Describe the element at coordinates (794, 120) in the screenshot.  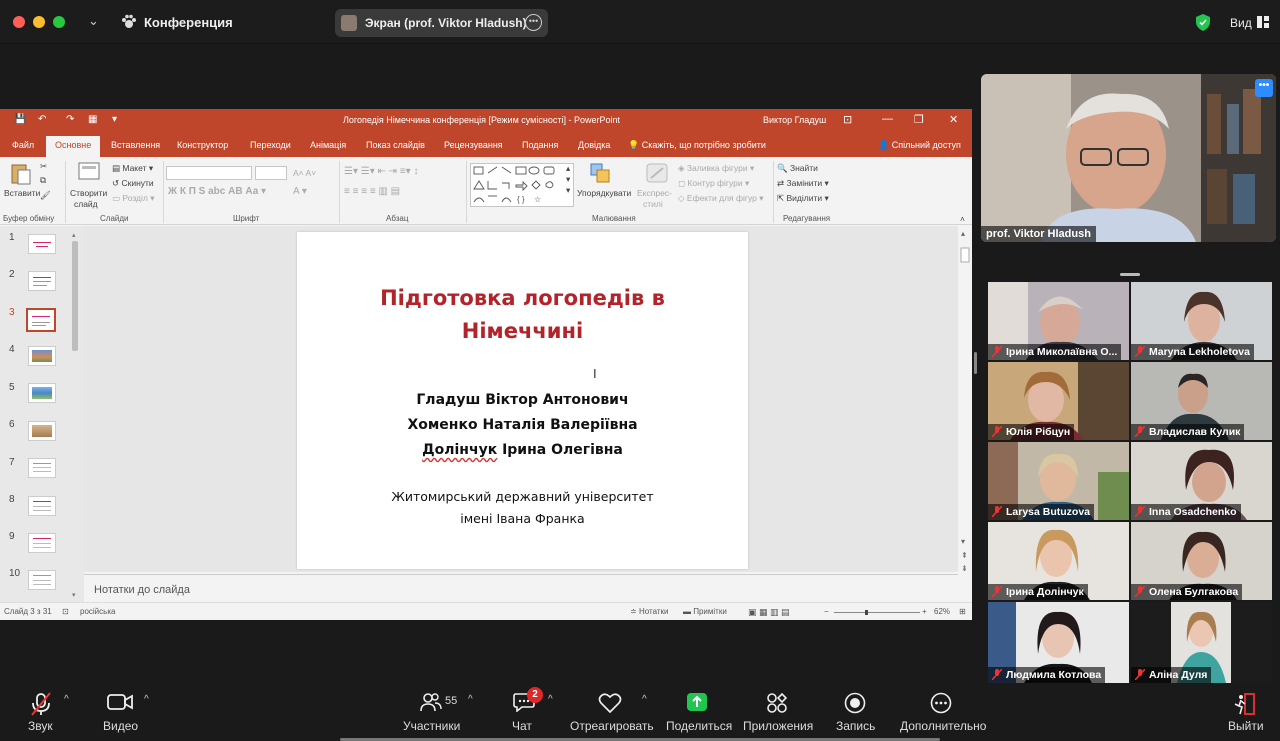
I see `ppt-user-name: Виктор Гладуш` at that location.